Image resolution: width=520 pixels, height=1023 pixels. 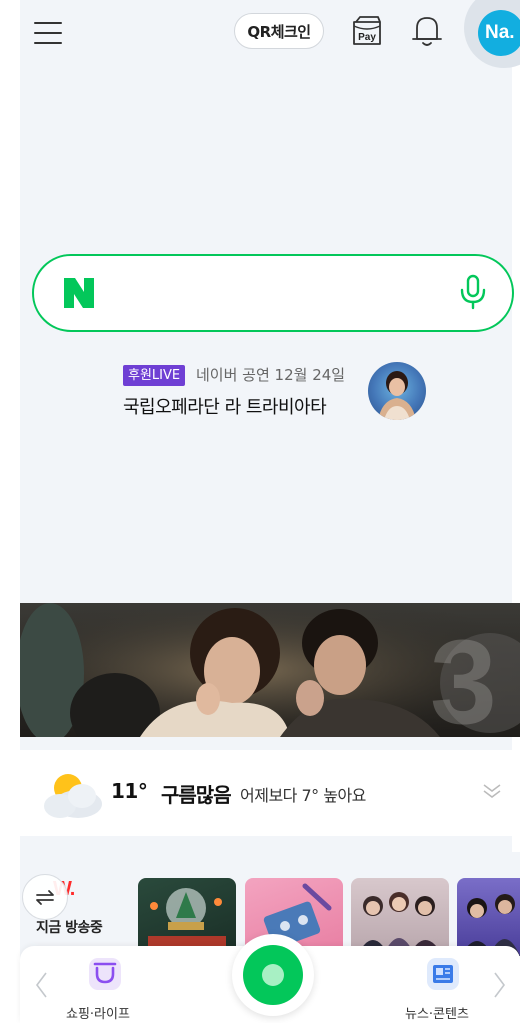 I want to click on news-contents-label: 뉴스·콘텐츠, so click(x=437, y=1012).